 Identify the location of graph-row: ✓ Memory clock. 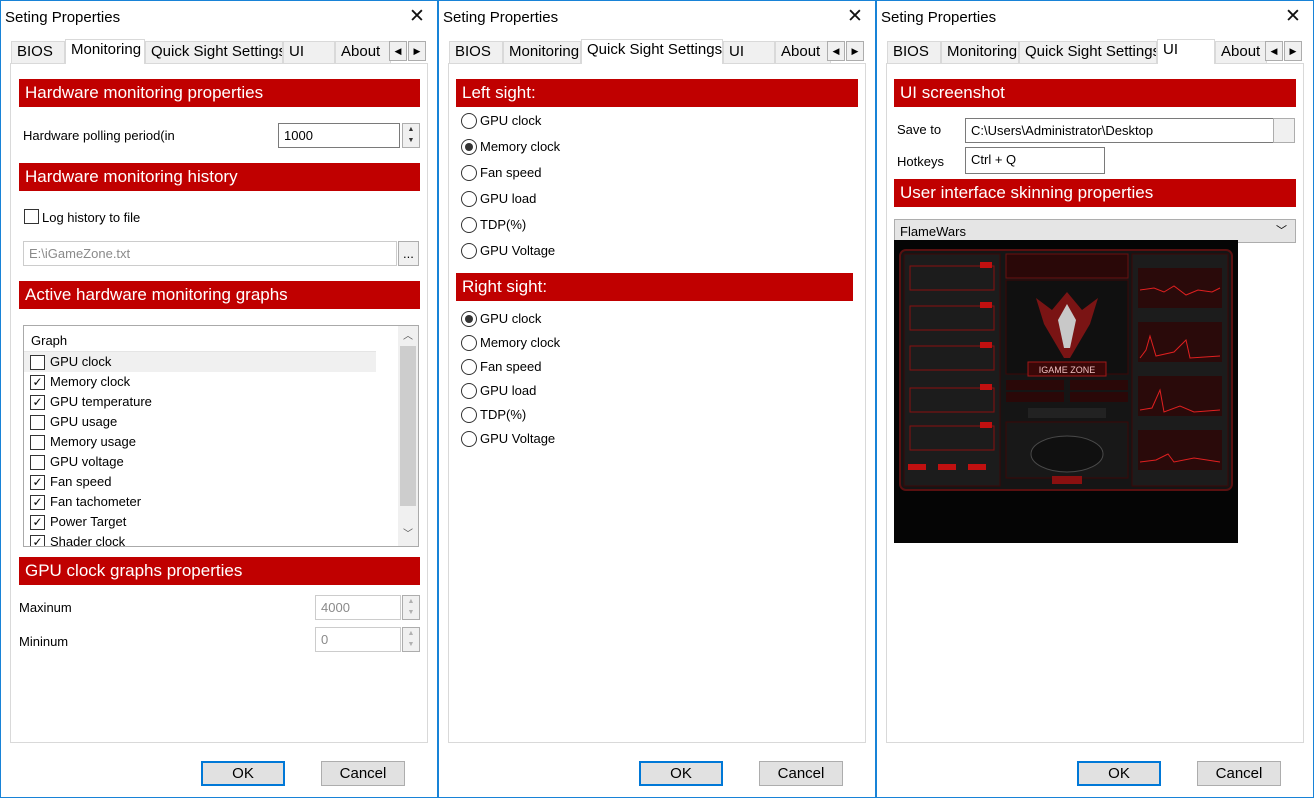
(200, 382).